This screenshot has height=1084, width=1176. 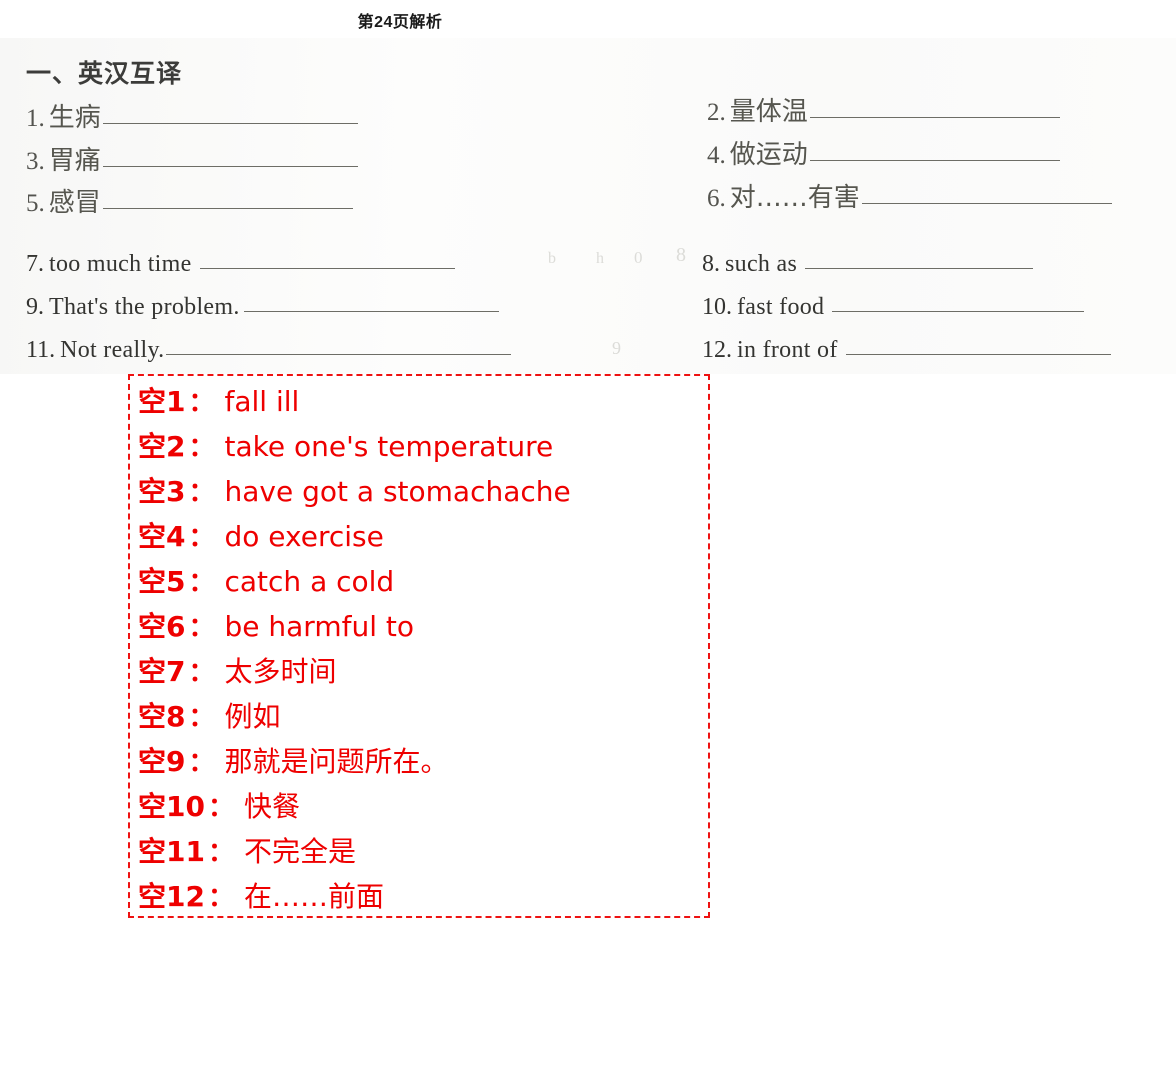 I want to click on item-number: 1., so click(x=35, y=118).